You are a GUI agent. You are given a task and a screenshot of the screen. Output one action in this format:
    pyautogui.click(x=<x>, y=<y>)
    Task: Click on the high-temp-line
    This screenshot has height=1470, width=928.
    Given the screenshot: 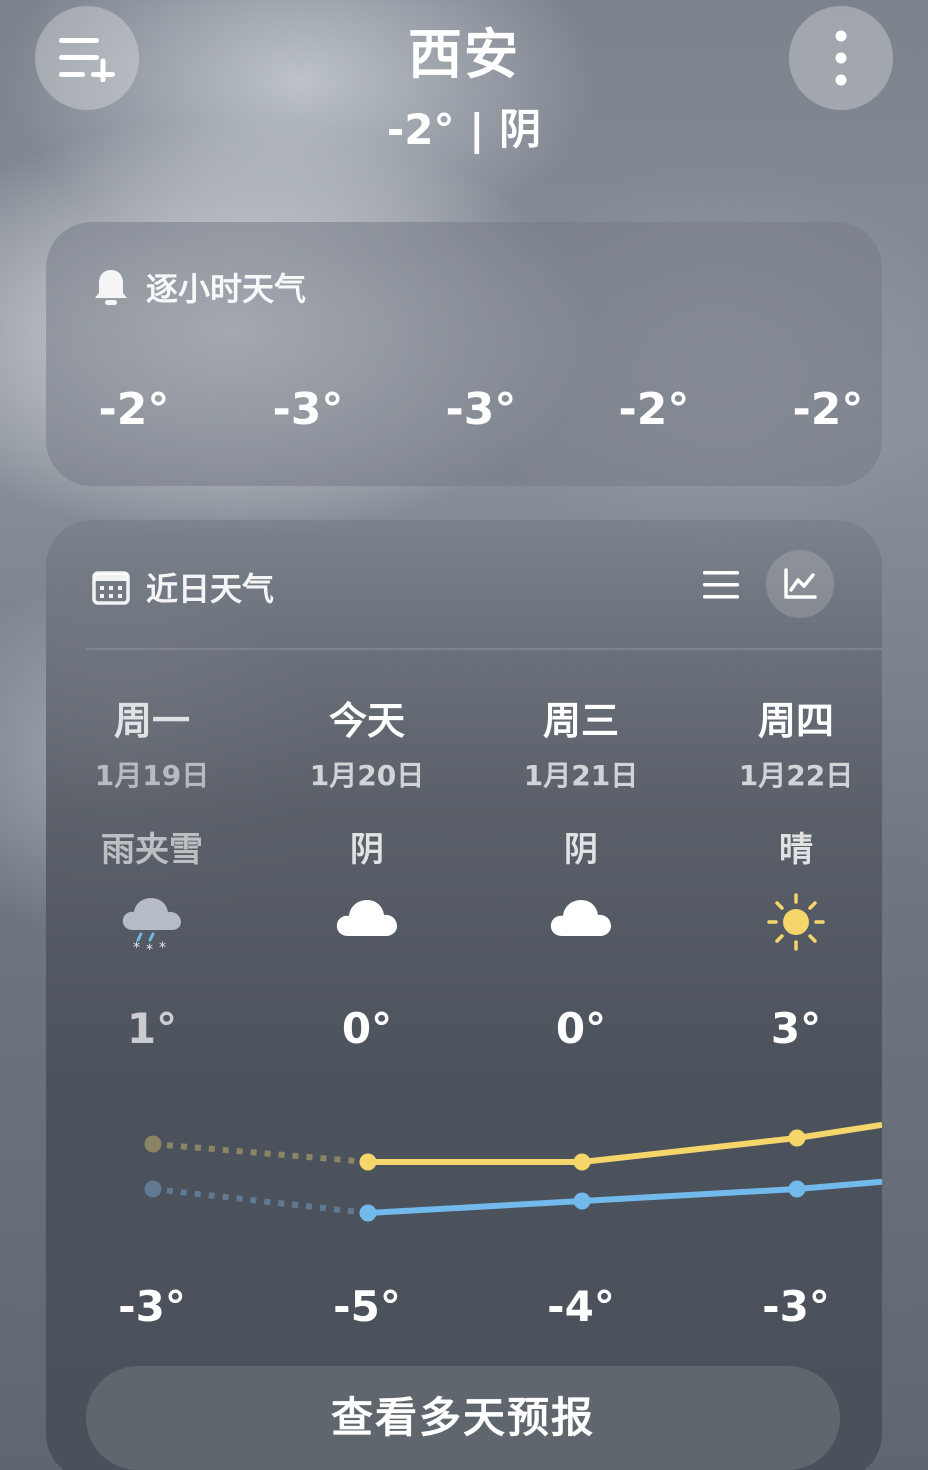 What is the action you would take?
    pyautogui.click(x=625, y=1143)
    